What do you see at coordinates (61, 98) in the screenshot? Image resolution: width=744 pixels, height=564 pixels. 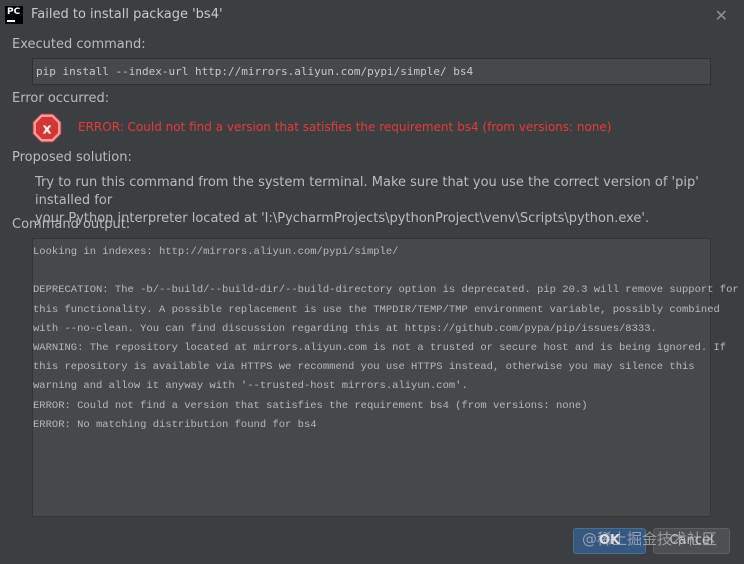 I see `error-occurred-label: Error occurred:` at bounding box center [61, 98].